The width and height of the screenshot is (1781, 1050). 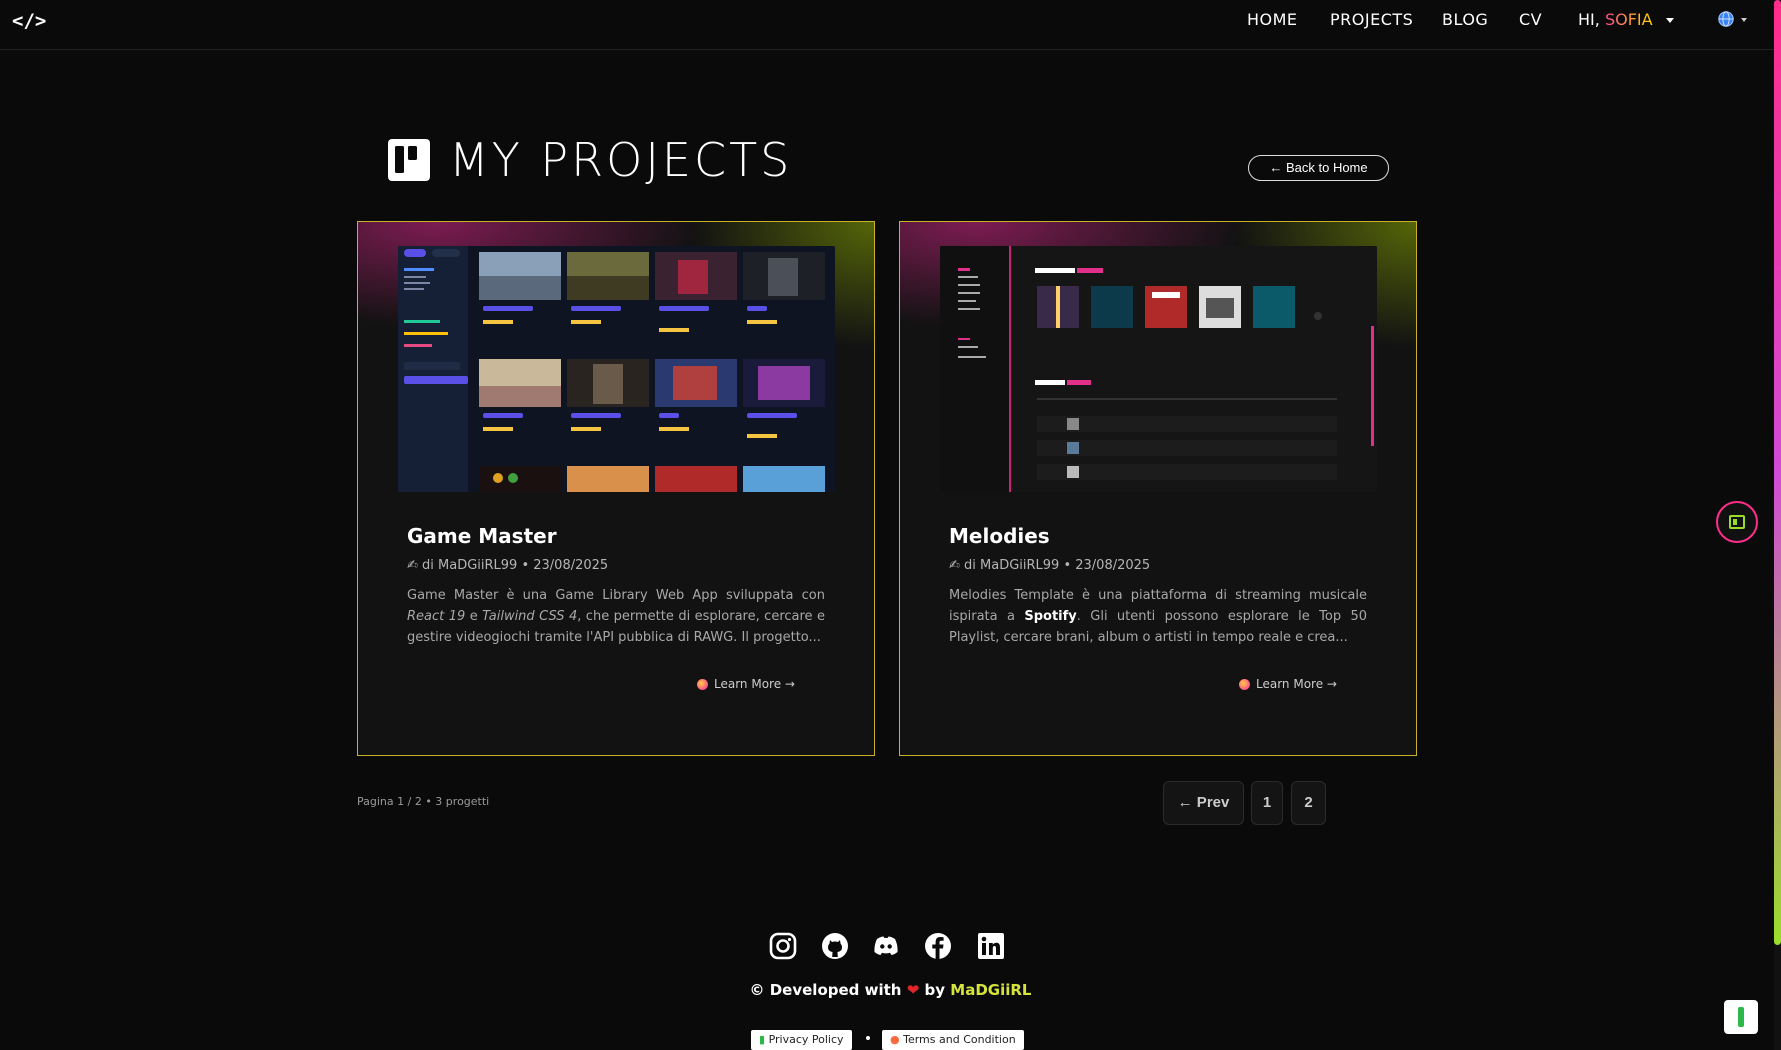 What do you see at coordinates (806, 1039) in the screenshot?
I see `privacy-label: Privacy Policy` at bounding box center [806, 1039].